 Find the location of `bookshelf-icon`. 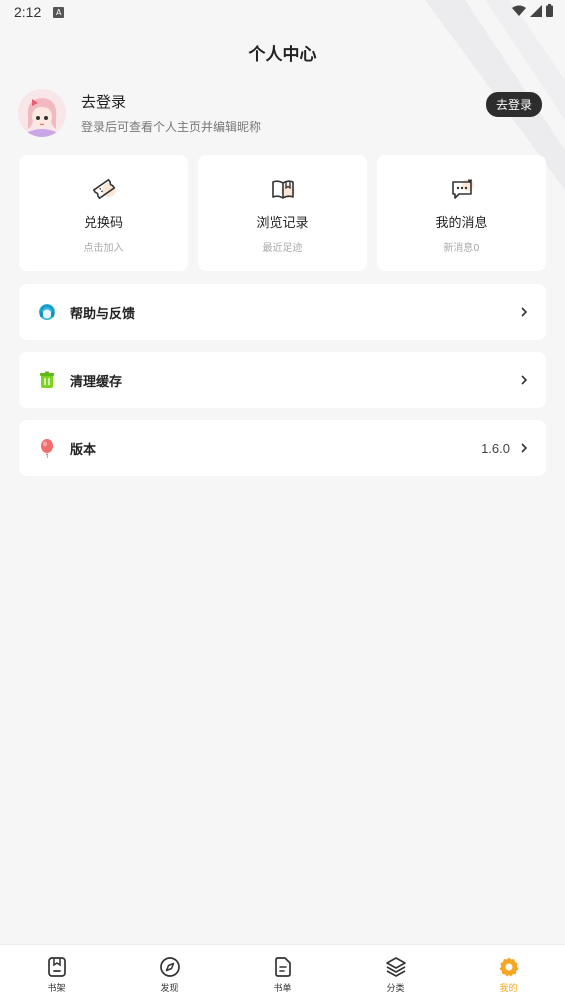

bookshelf-icon is located at coordinates (56, 967).